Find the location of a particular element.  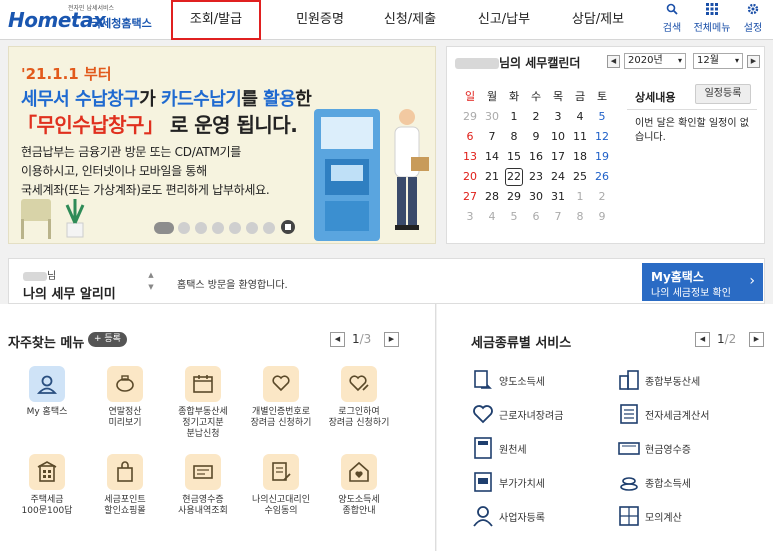

quick-menu-item: 세금포인트 할인쇼핑몰 is located at coordinates (125, 485).